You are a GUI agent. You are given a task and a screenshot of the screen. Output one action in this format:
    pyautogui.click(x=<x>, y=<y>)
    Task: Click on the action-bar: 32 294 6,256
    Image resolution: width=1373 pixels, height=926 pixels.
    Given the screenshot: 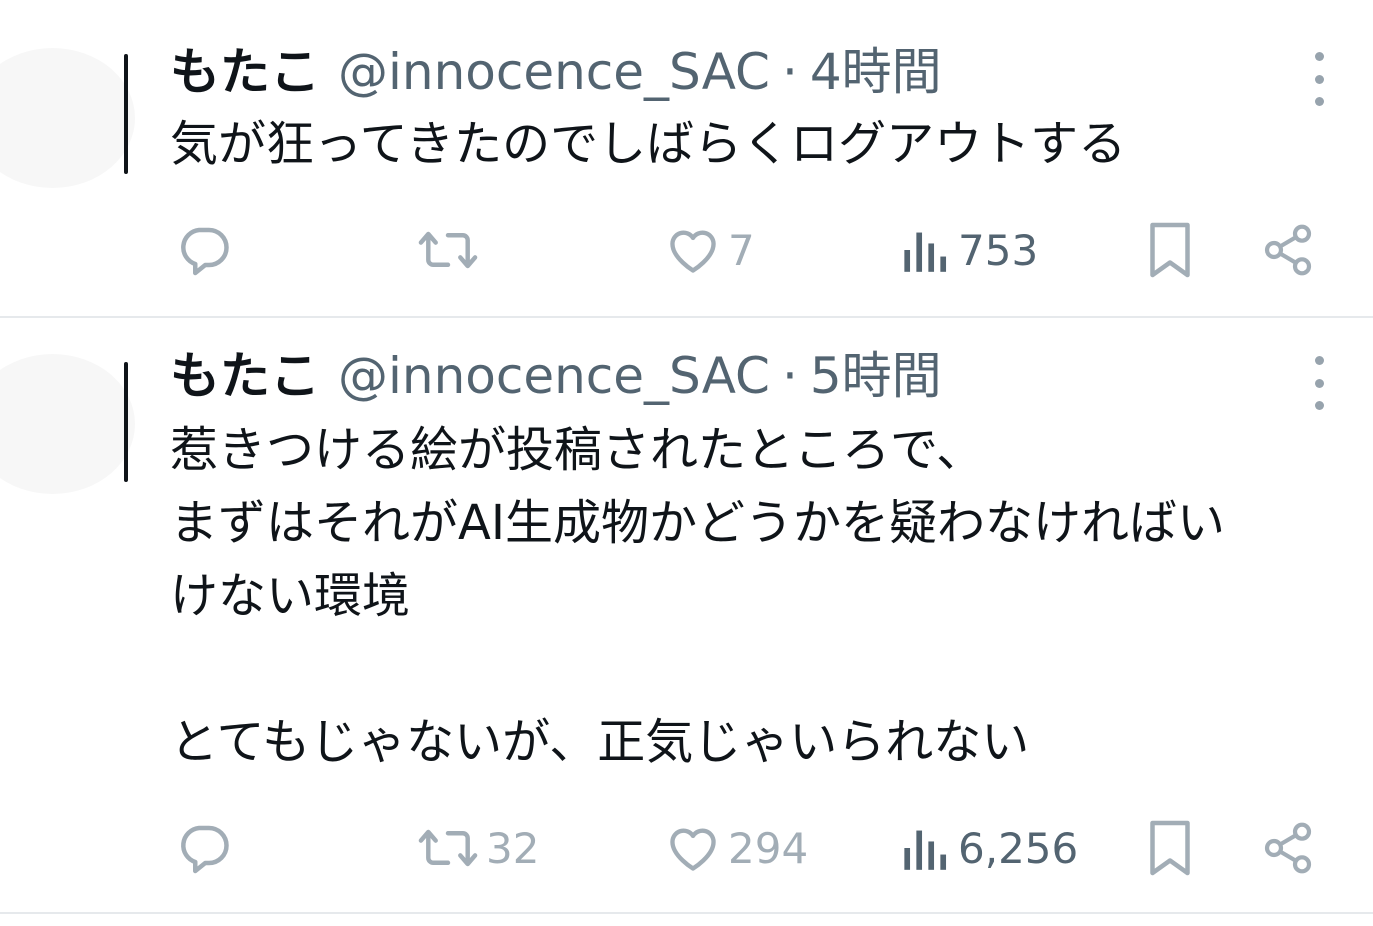 What is the action you would take?
    pyautogui.click(x=686, y=848)
    